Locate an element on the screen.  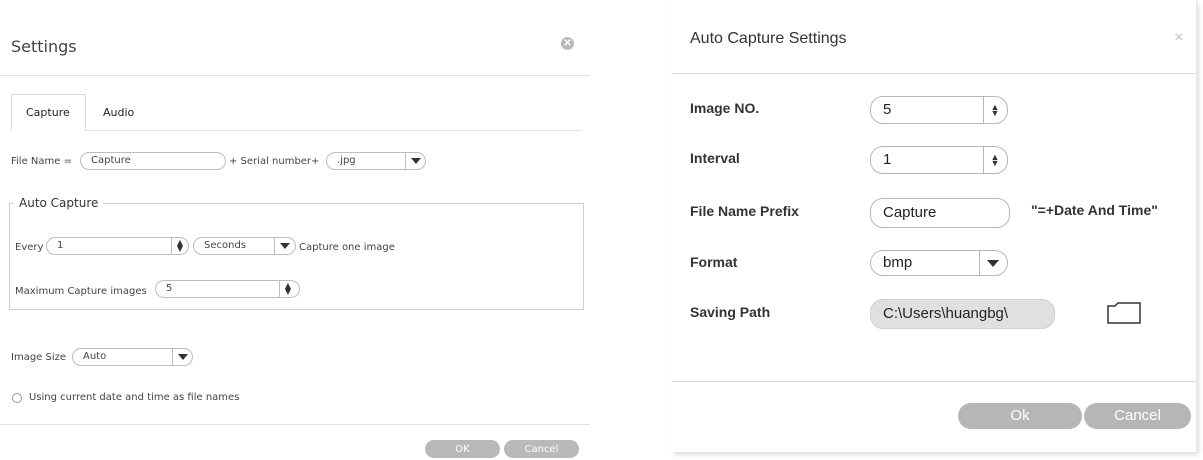
interval-unit-value: Seconds is located at coordinates (225, 245).